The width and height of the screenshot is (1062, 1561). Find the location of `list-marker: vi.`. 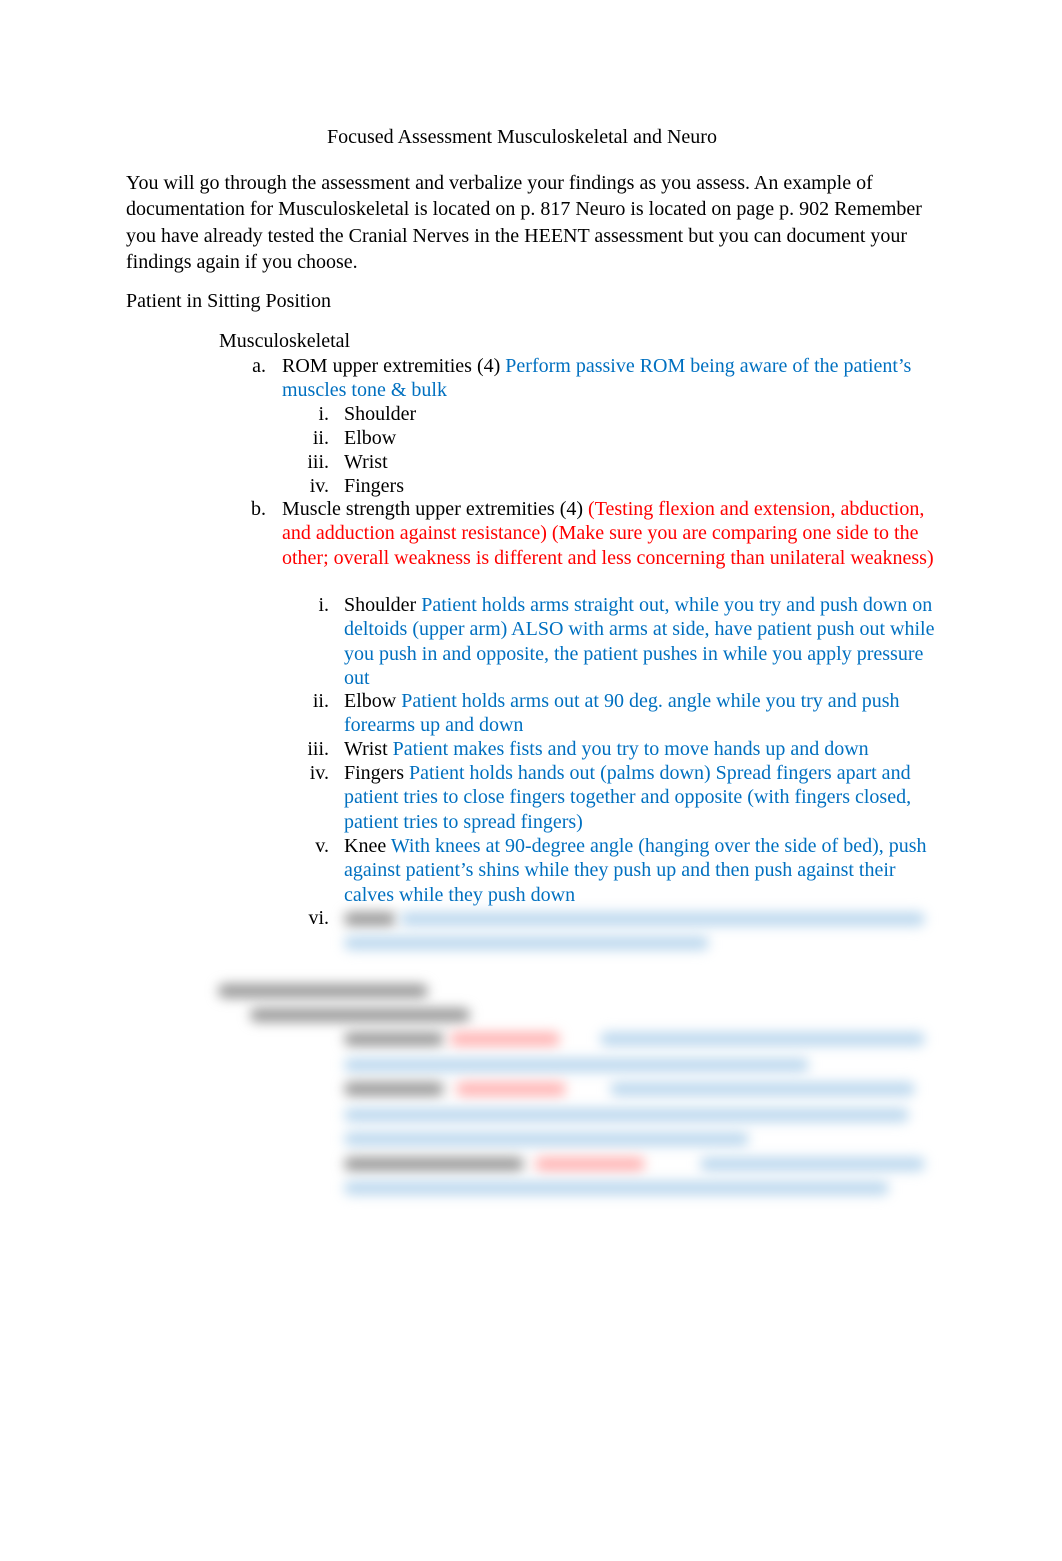

list-marker: vi. is located at coordinates (318, 918).